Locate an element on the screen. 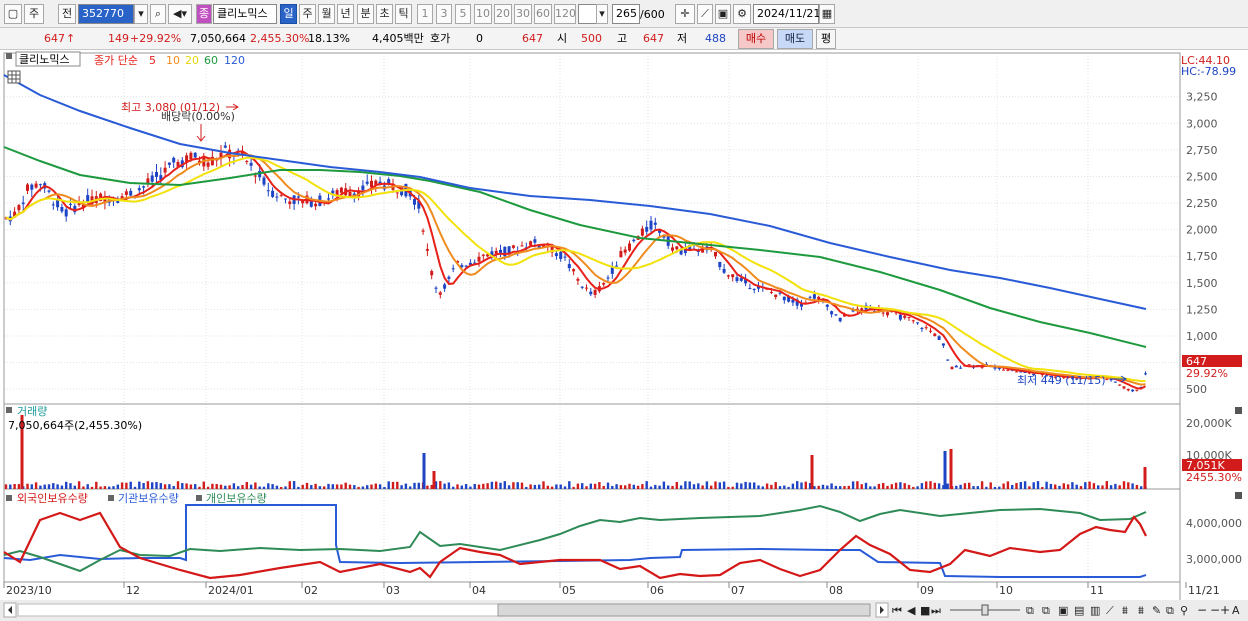 The image size is (1248, 621). volume-handle-icon is located at coordinates (9, 410).